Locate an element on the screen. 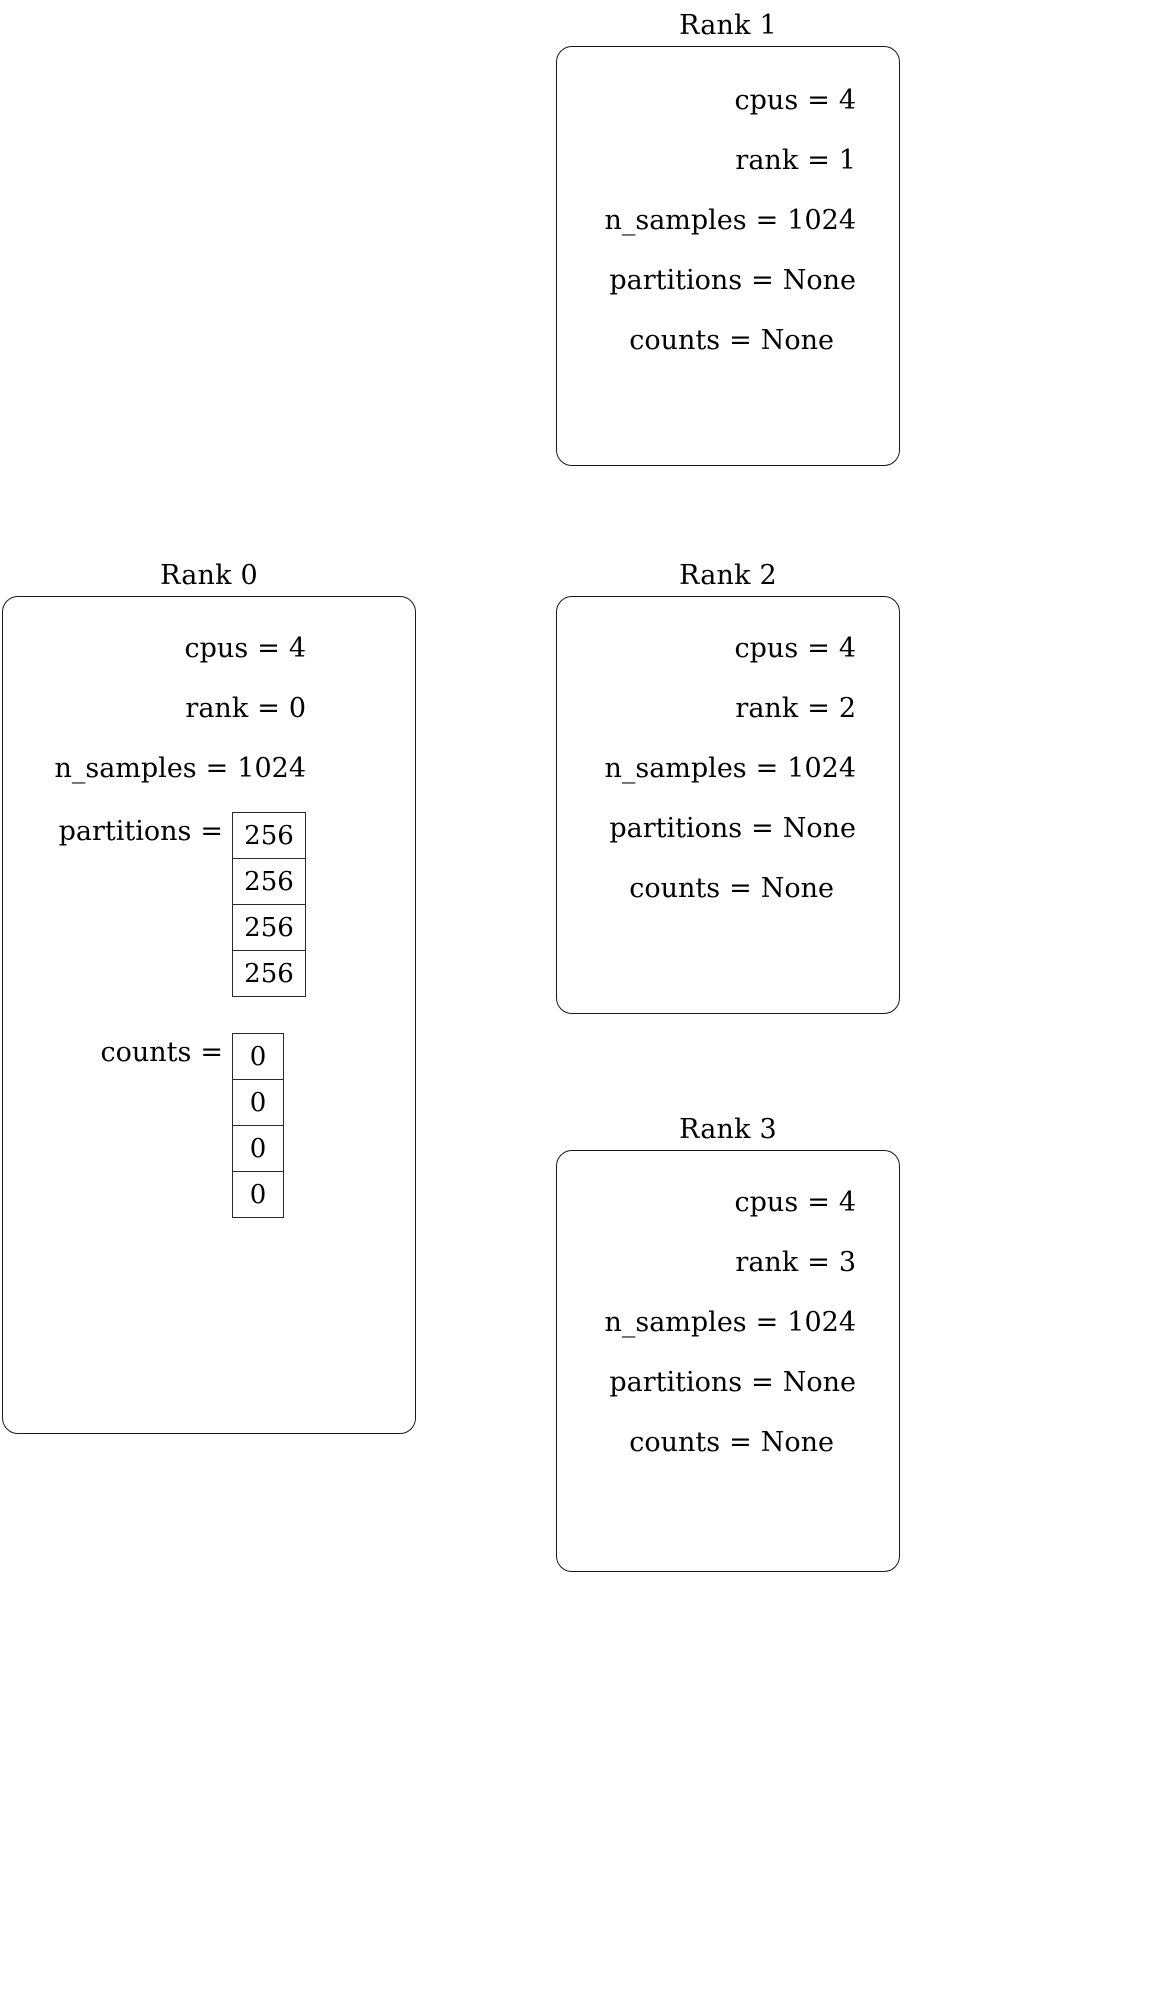 This screenshot has width=1151, height=2009. rank-title-3: Rank 3 is located at coordinates (728, 1129).